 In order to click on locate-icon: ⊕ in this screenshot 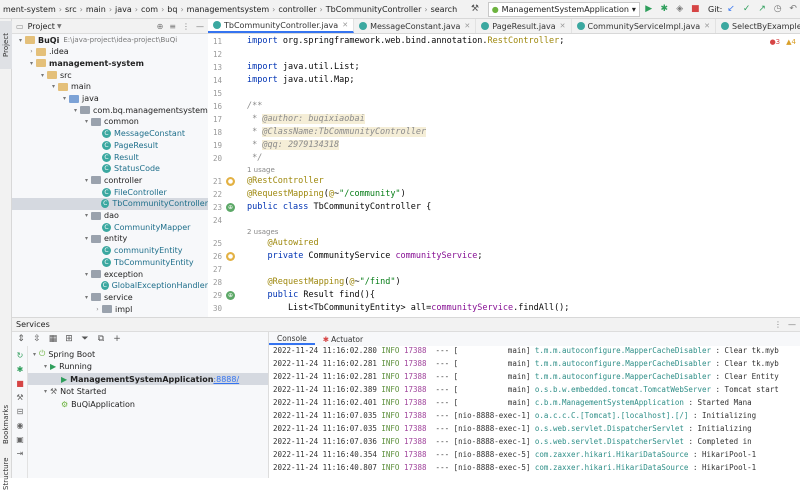, I will do `click(160, 26)`.